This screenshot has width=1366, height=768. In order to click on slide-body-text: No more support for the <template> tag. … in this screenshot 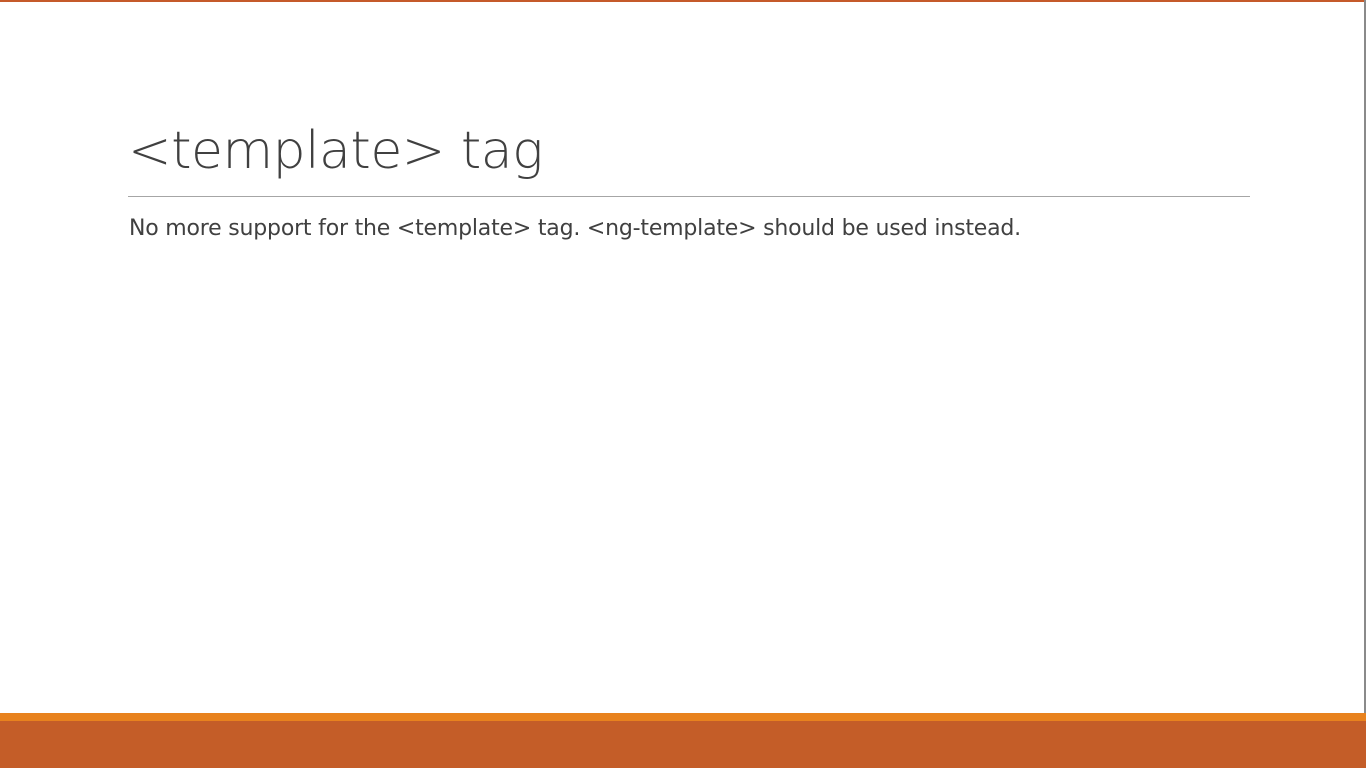, I will do `click(575, 228)`.